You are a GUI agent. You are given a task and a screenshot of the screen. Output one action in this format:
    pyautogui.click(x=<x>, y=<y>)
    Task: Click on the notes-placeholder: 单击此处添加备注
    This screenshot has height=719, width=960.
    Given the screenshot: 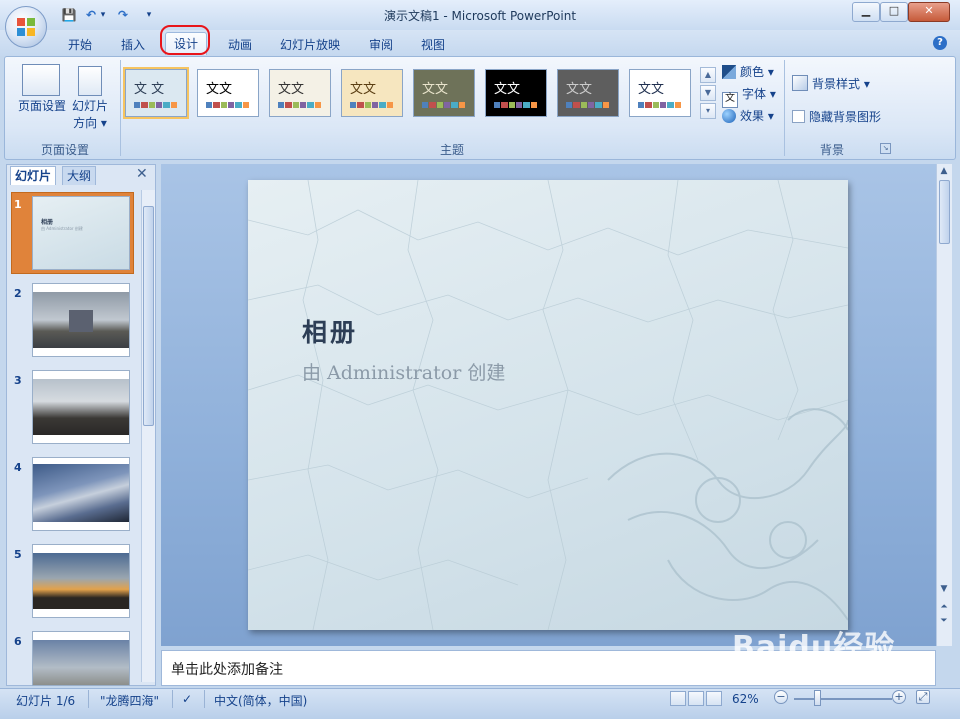 What is the action you would take?
    pyautogui.click(x=227, y=669)
    